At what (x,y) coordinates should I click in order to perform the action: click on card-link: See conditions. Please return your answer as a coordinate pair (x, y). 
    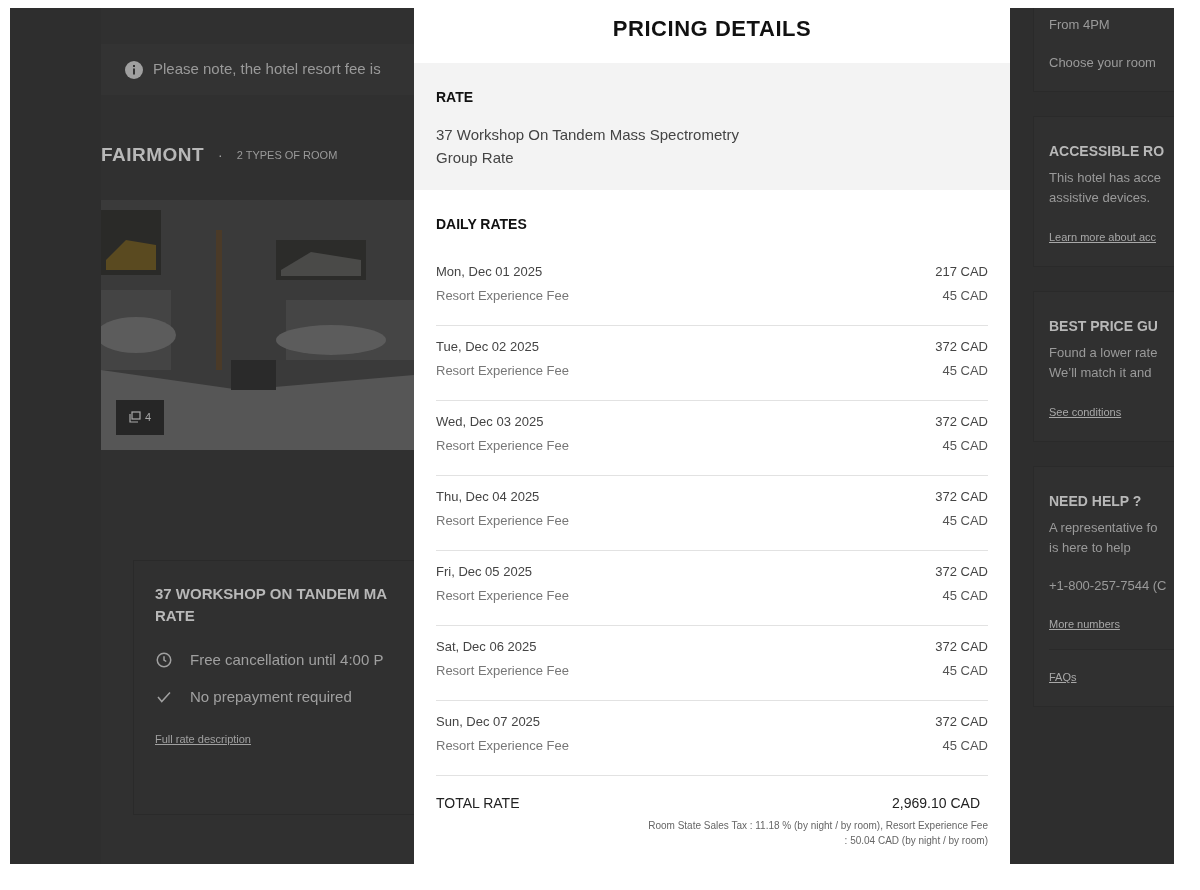
    Looking at the image, I should click on (1085, 411).